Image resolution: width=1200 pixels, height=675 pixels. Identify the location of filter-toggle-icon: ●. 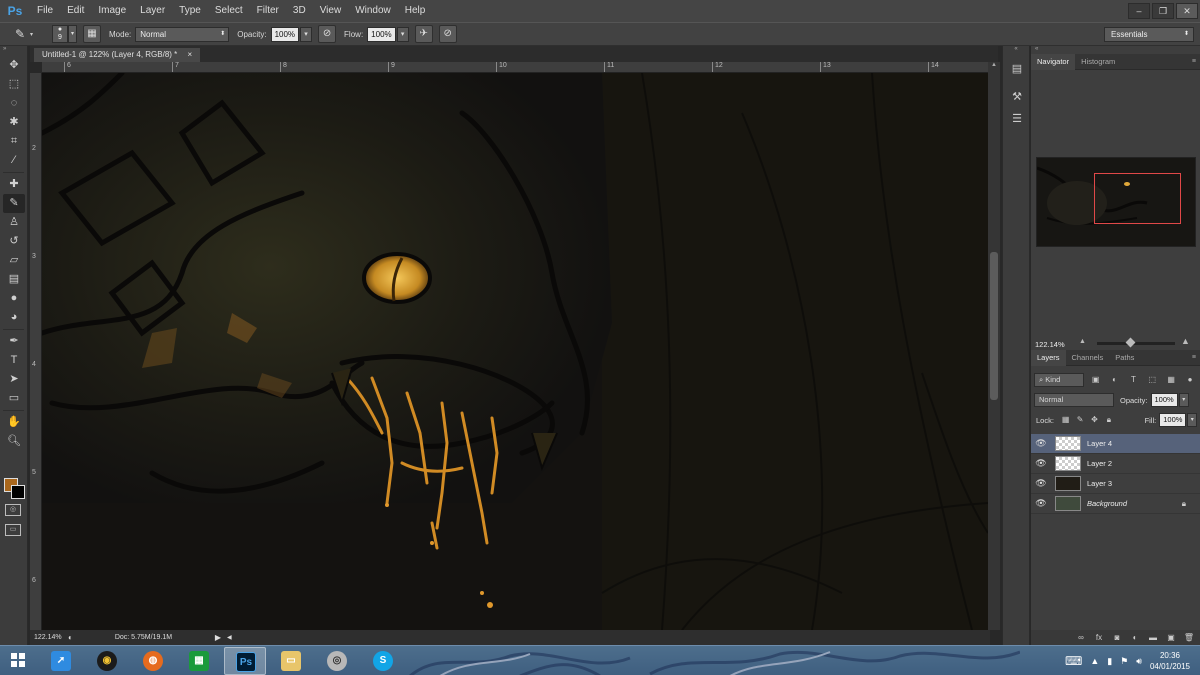
(1190, 380).